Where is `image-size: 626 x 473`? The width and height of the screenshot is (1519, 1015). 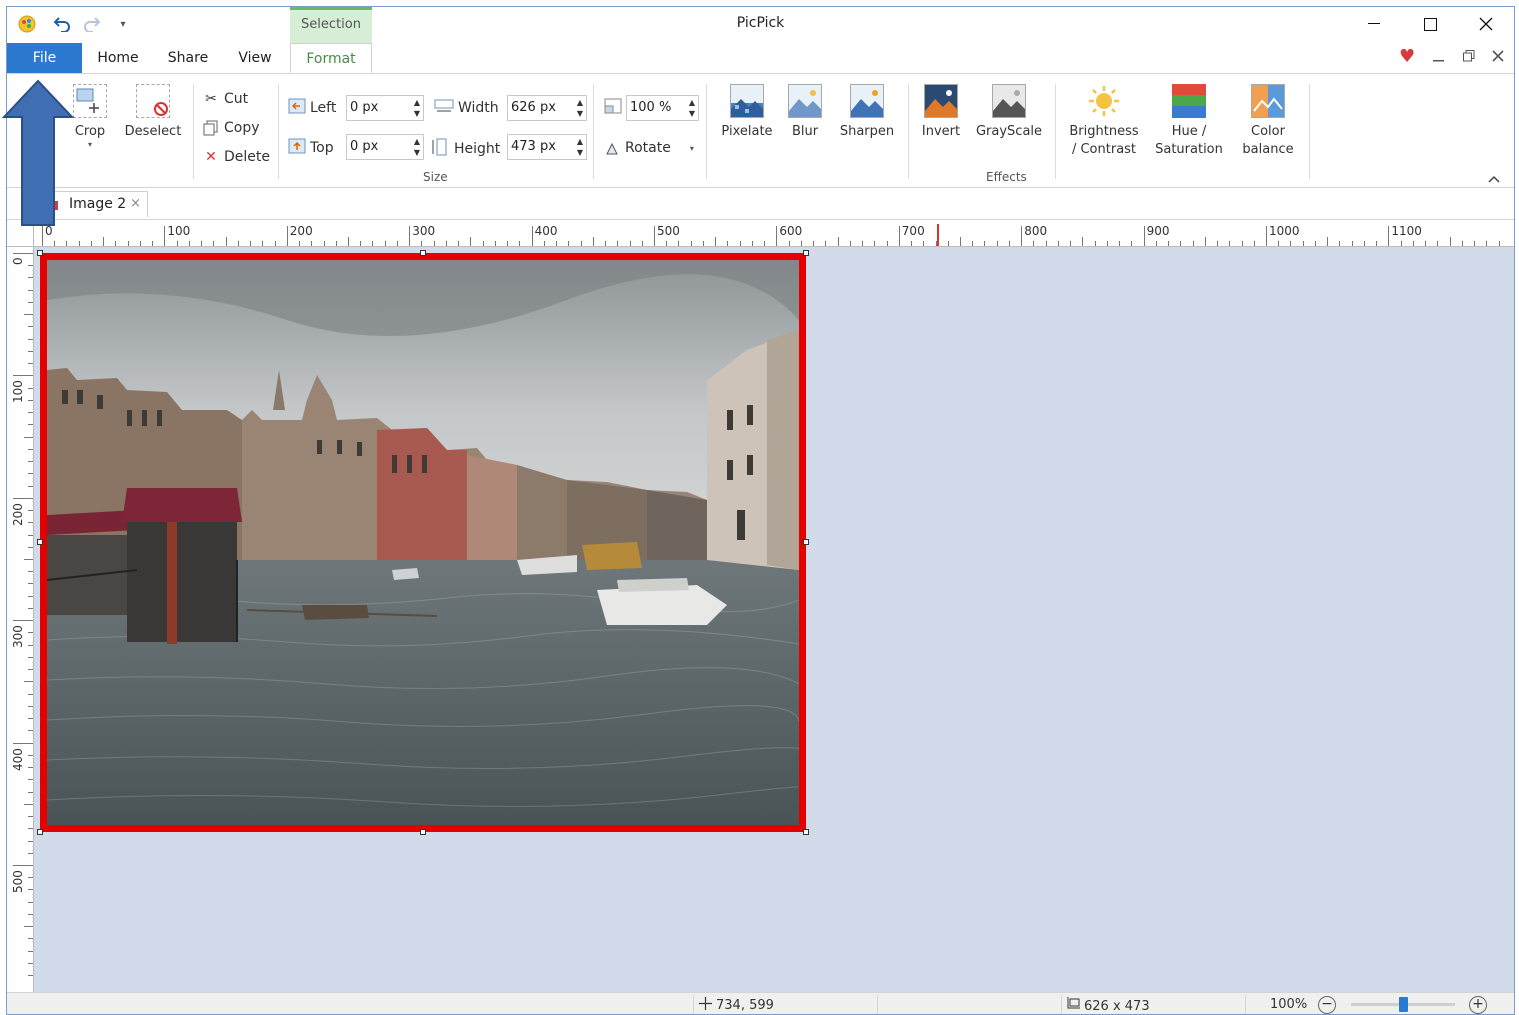 image-size: 626 x 473 is located at coordinates (1107, 1005).